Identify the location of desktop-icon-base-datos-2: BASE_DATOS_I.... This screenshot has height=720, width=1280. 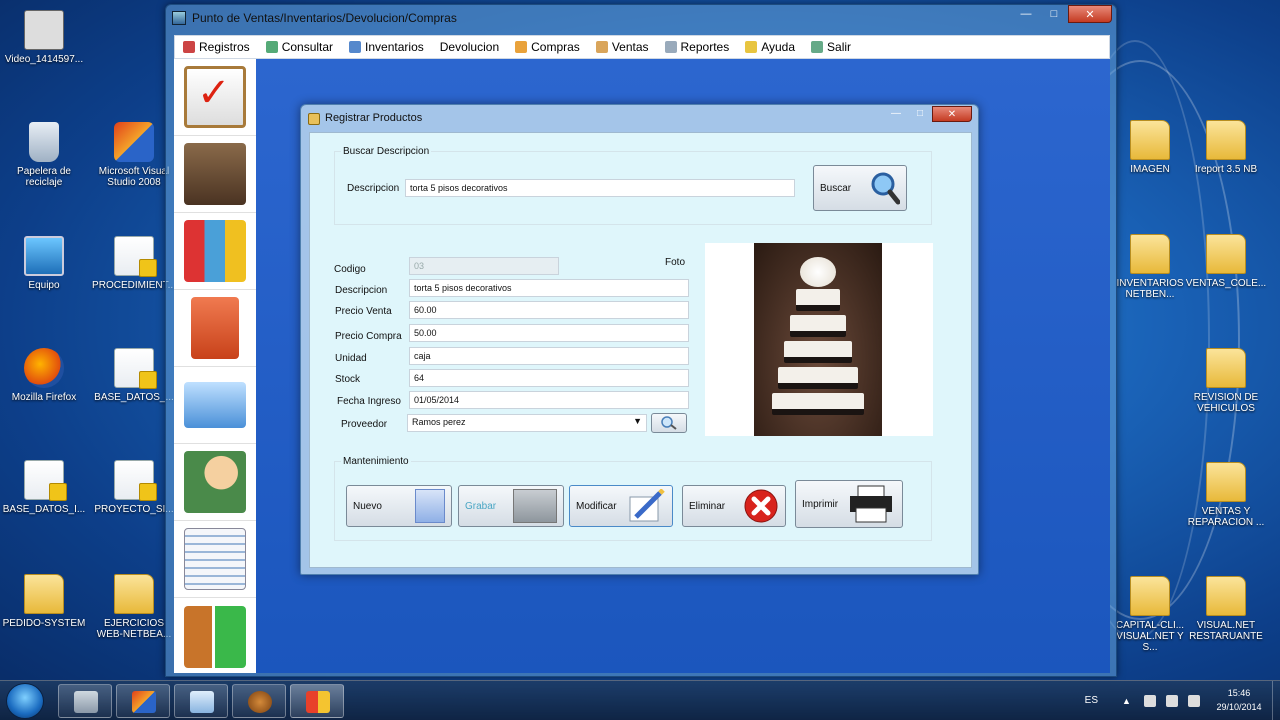
(44, 487).